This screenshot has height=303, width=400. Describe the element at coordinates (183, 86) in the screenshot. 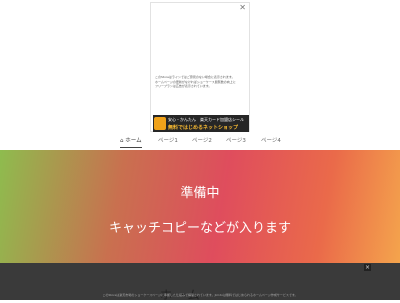

I see `ad-text-line: フリープランは広告が表示されています。` at that location.